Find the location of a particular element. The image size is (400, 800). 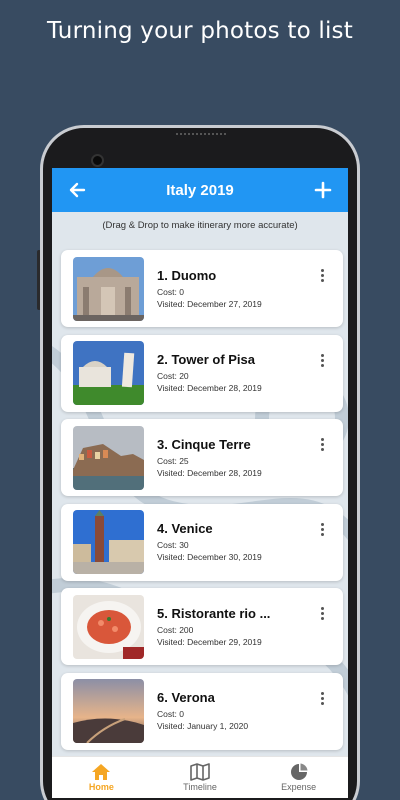

pie-chart-icon is located at coordinates (299, 771).